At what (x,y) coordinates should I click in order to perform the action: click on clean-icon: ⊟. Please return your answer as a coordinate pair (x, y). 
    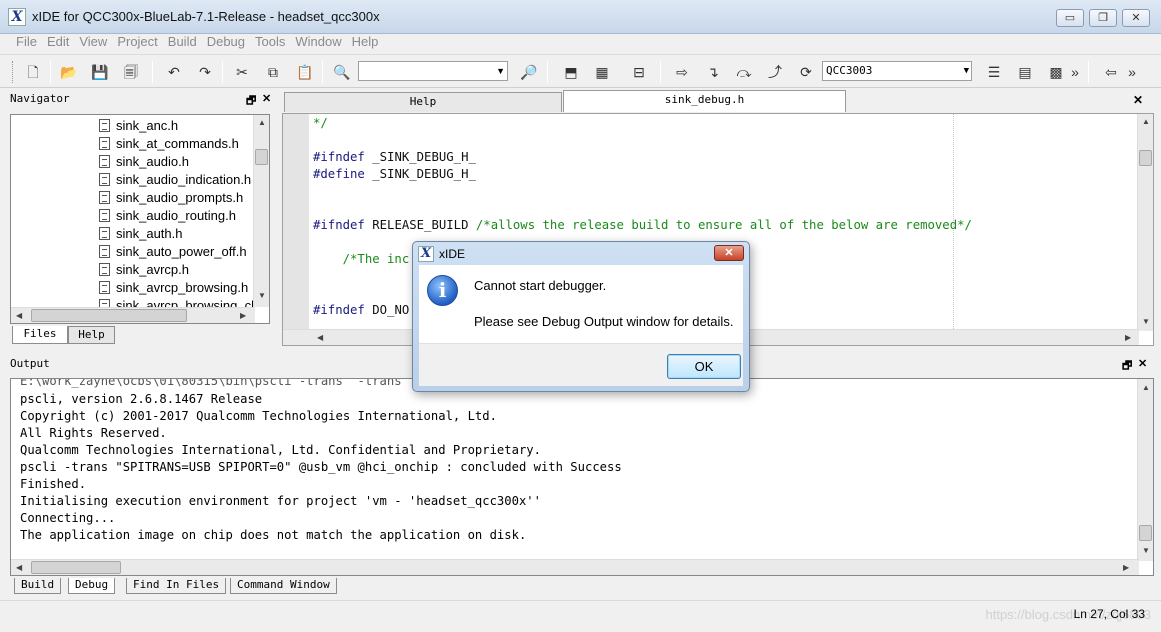
    Looking at the image, I should click on (639, 72).